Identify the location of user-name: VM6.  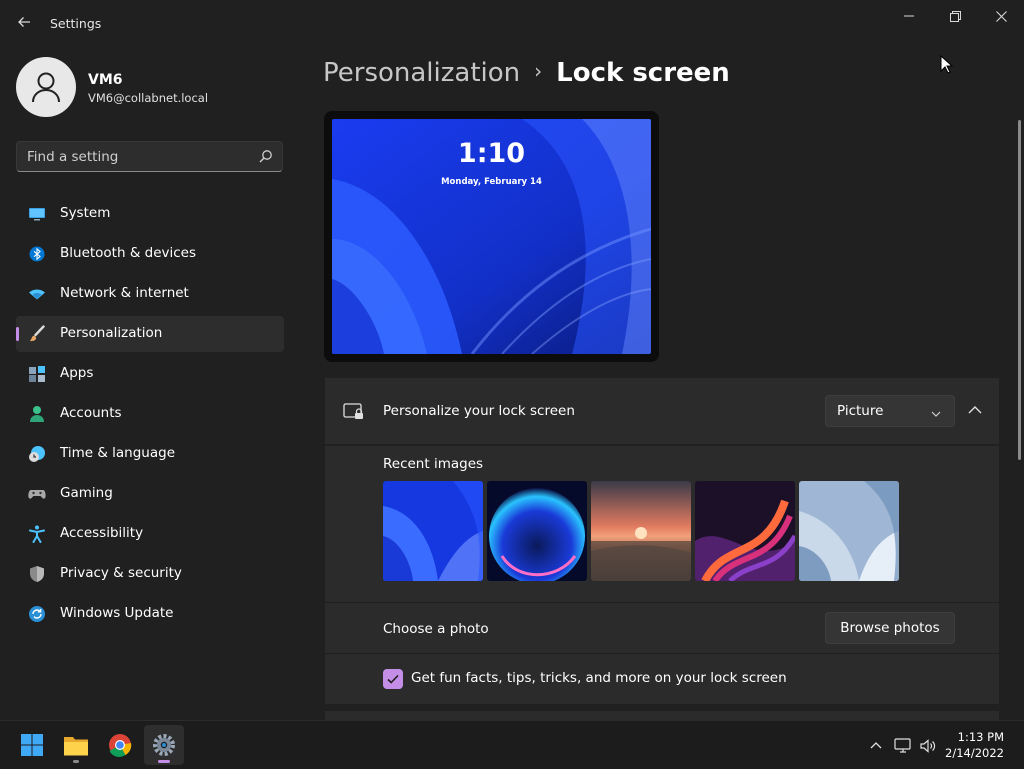
(105, 80).